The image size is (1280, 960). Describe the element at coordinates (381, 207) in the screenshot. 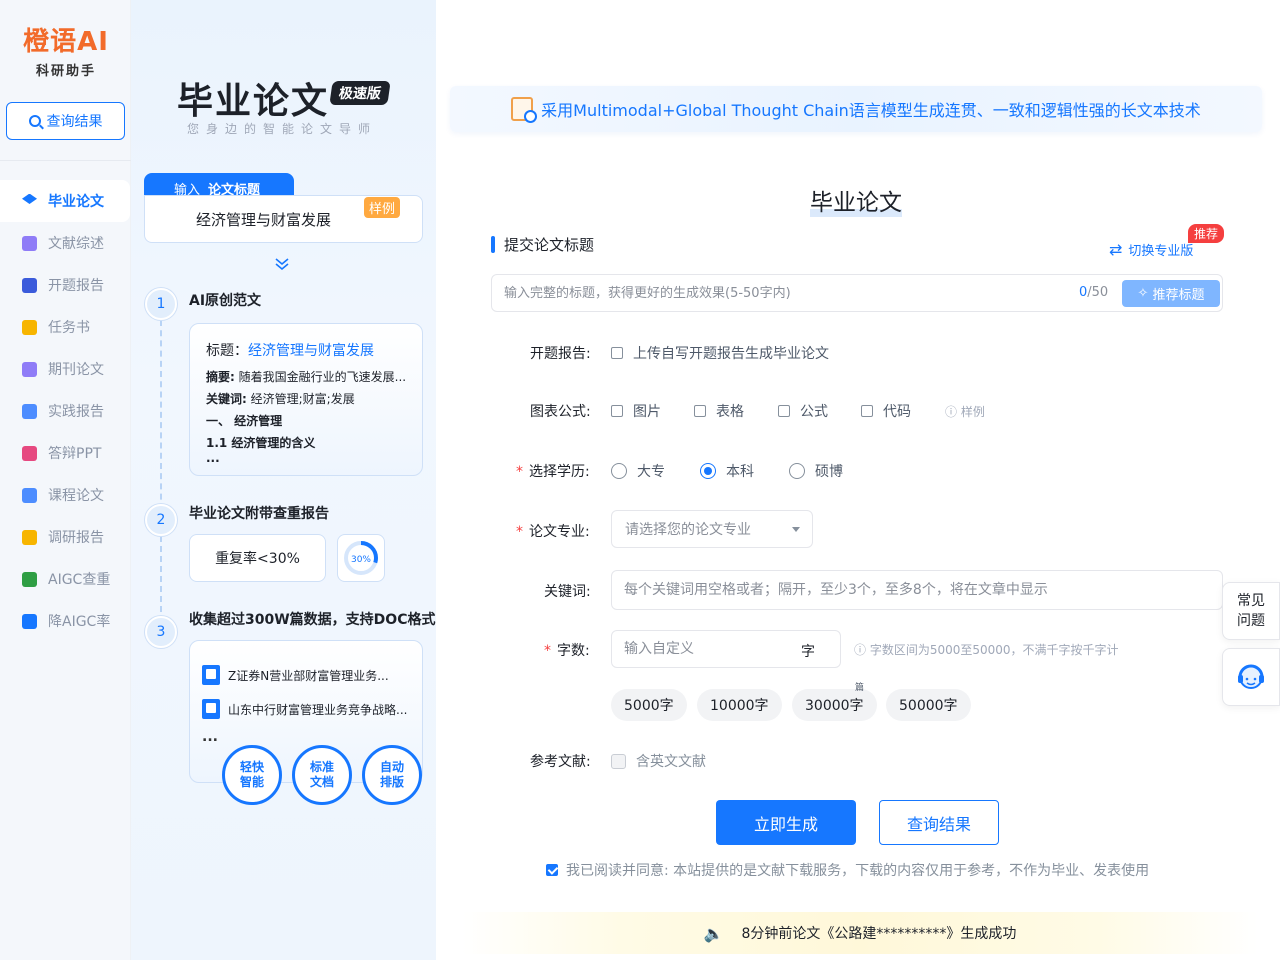

I see `sample-tag: 样例` at that location.